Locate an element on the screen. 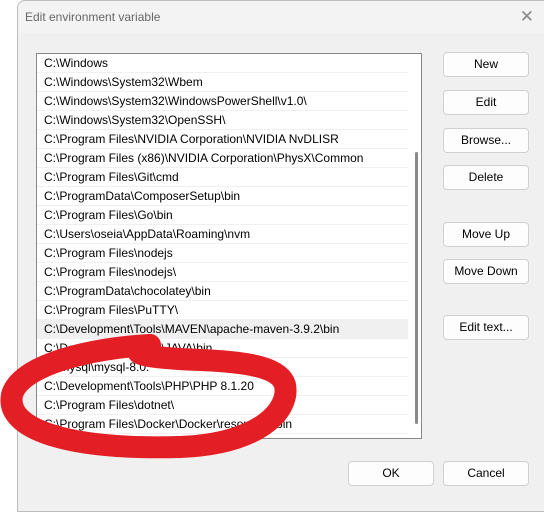  path-list-item: C:\Users\oseia\AppData\Roaming\nvm is located at coordinates (222, 234).